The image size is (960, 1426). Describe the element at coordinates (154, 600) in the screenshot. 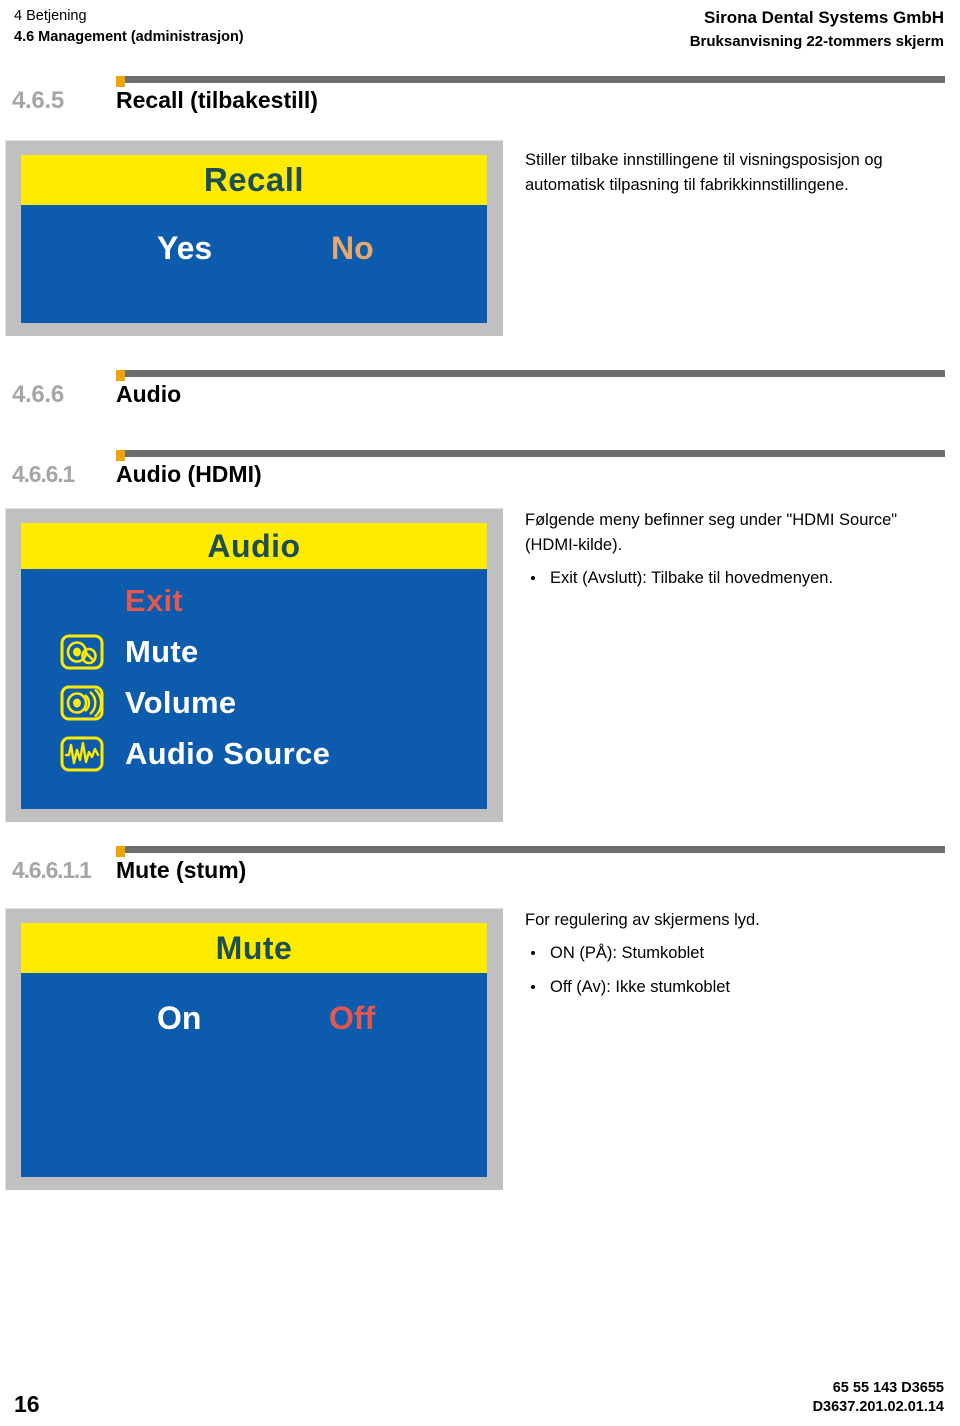

I see `osd-menu-label-exit: Exit` at that location.